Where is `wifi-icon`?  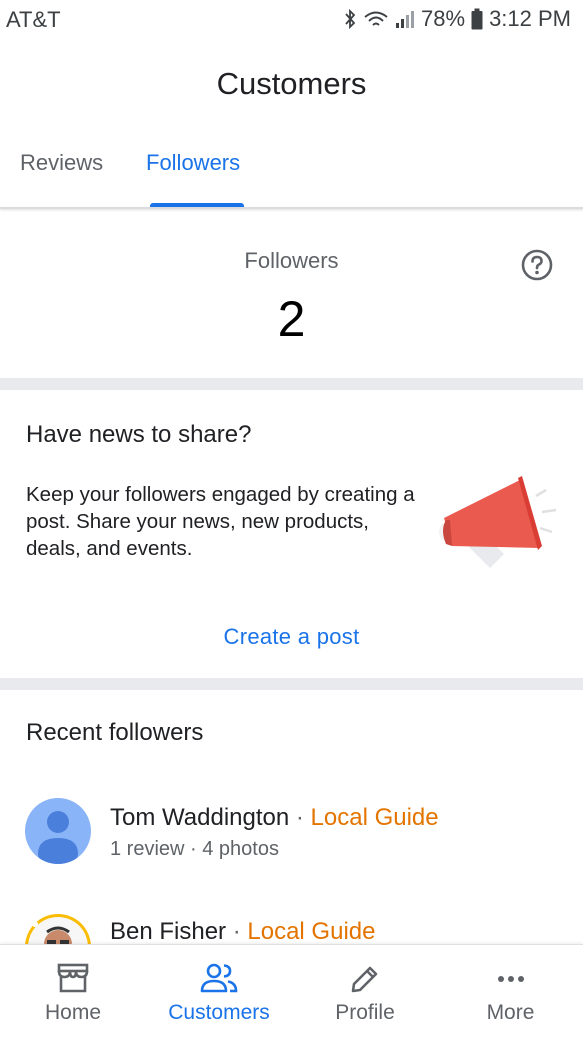
wifi-icon is located at coordinates (376, 19).